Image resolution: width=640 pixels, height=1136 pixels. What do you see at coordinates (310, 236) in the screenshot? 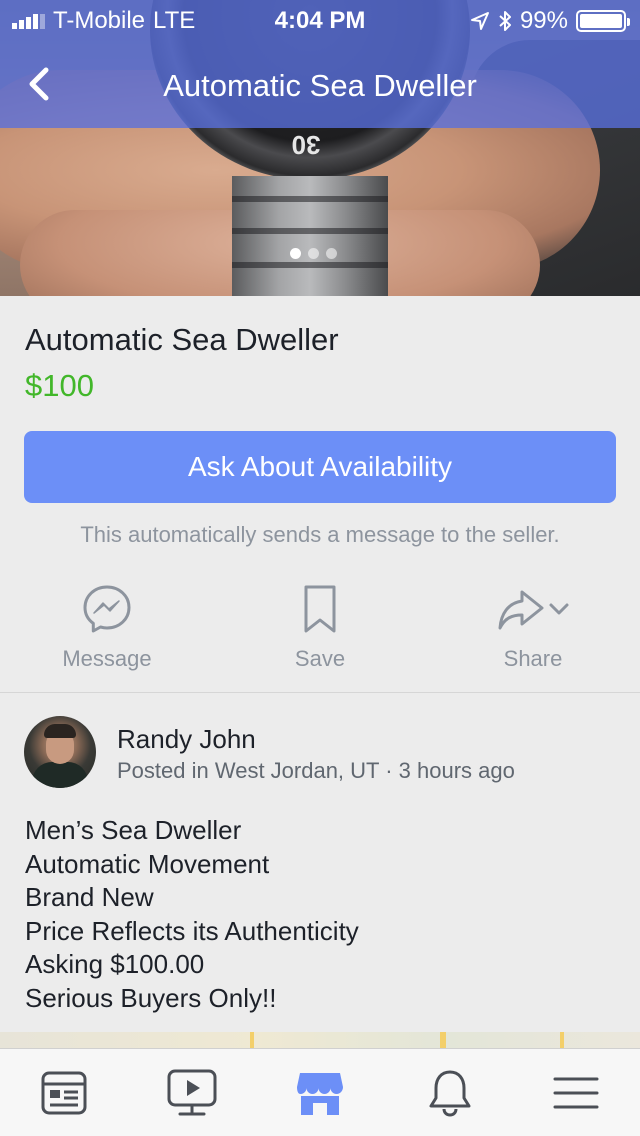
I see `photo-watch-bracelet` at bounding box center [310, 236].